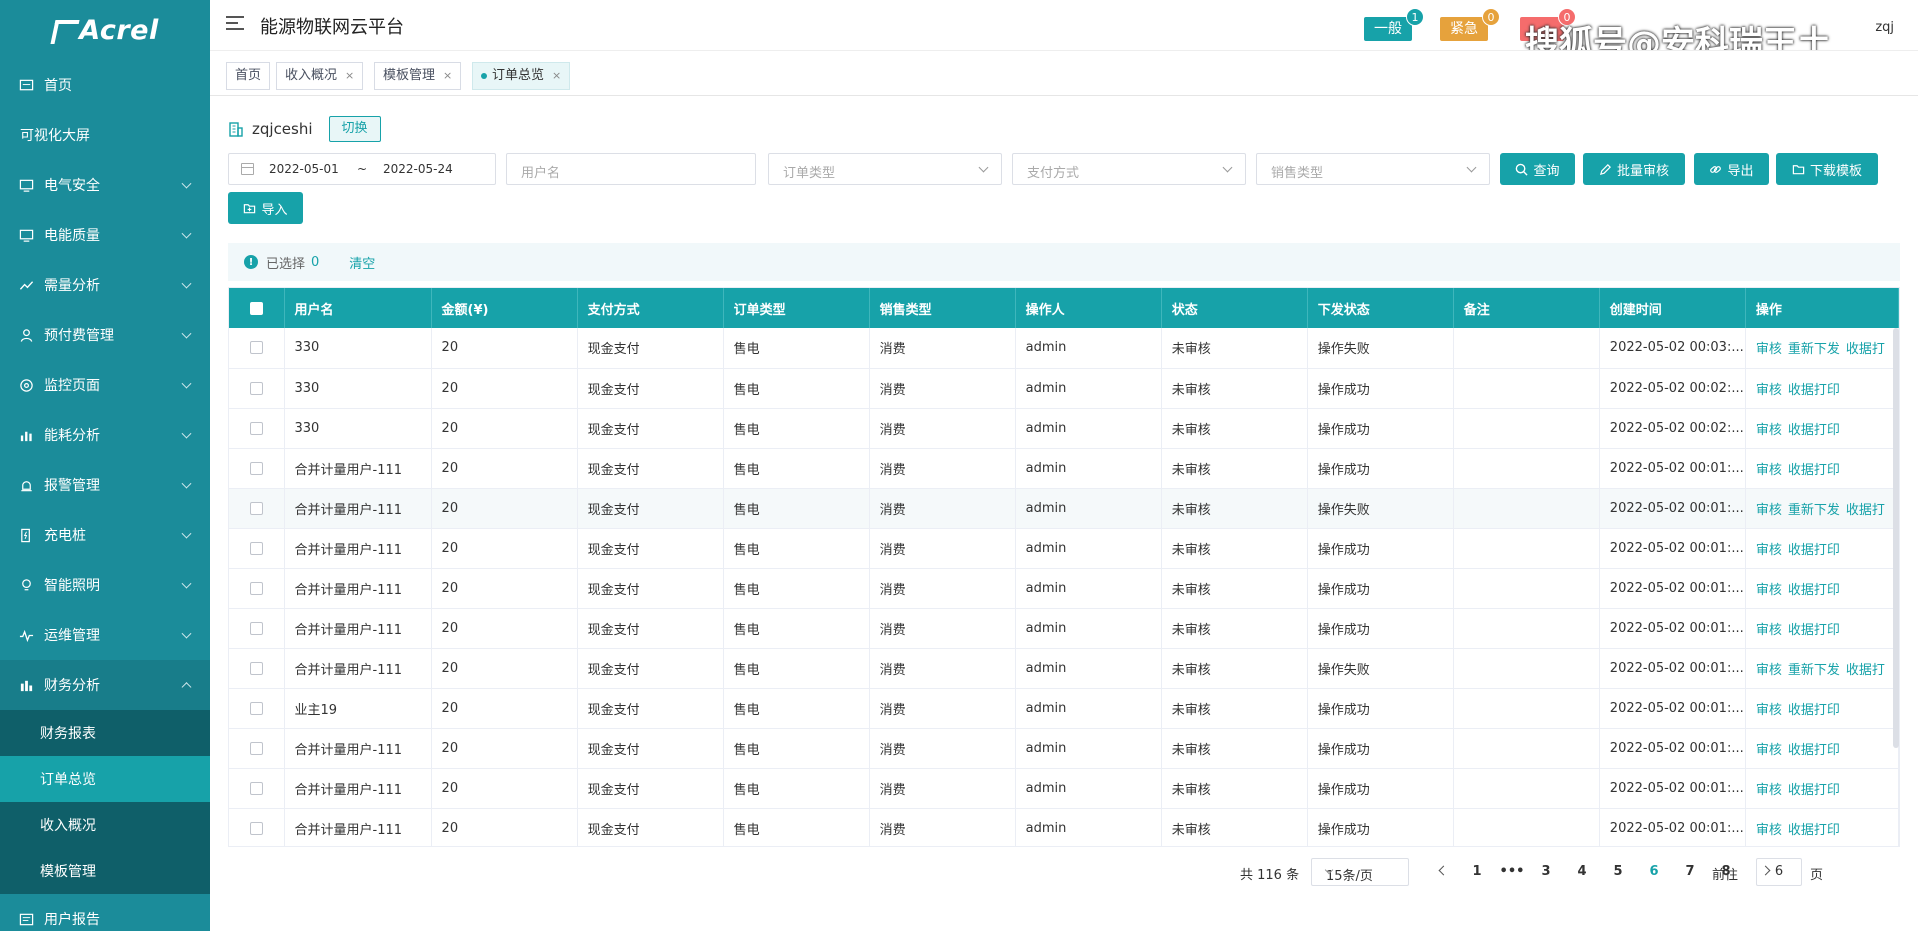  I want to click on page-number: 3, so click(1546, 871).